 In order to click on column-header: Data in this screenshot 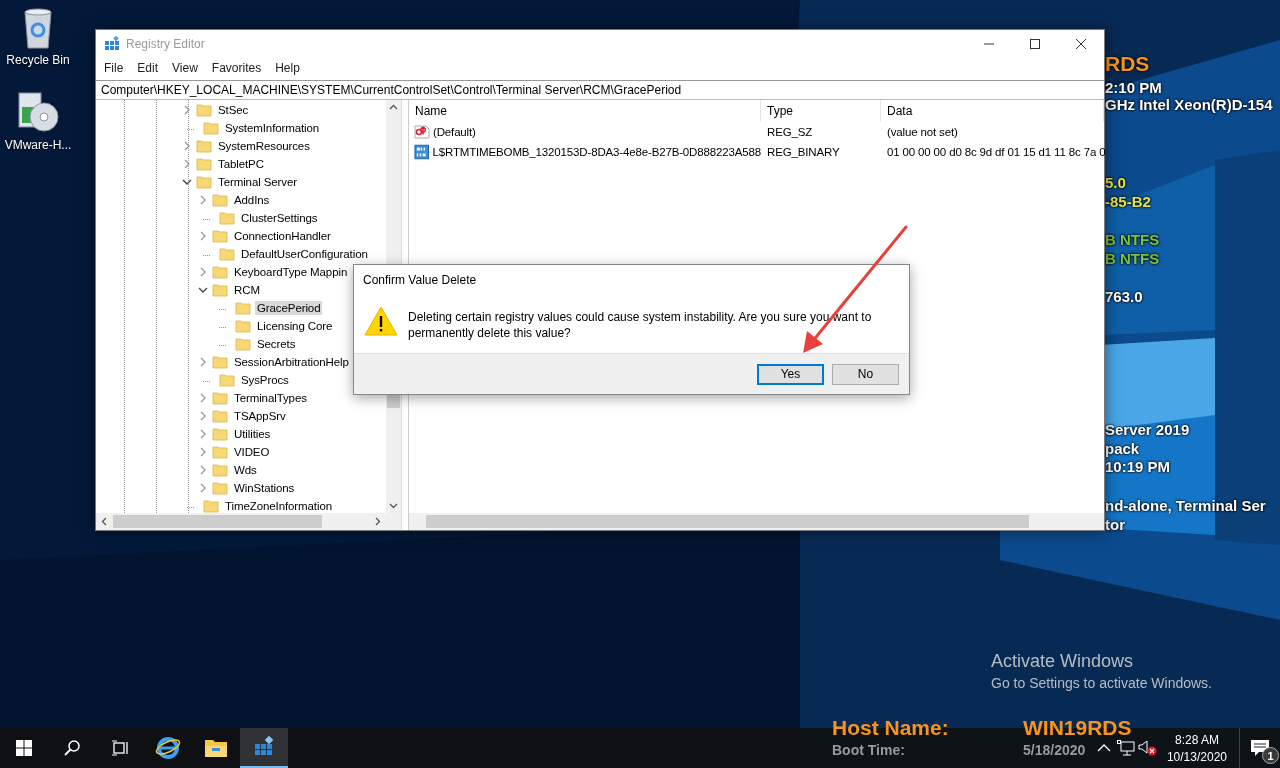, I will do `click(992, 111)`.